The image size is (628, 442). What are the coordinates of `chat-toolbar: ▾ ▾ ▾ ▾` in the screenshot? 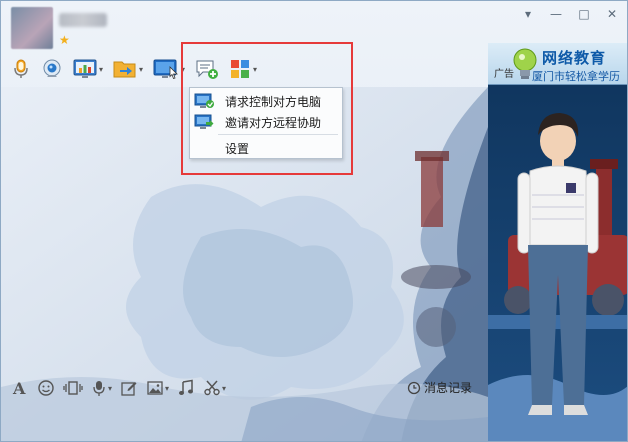 It's located at (139, 69).